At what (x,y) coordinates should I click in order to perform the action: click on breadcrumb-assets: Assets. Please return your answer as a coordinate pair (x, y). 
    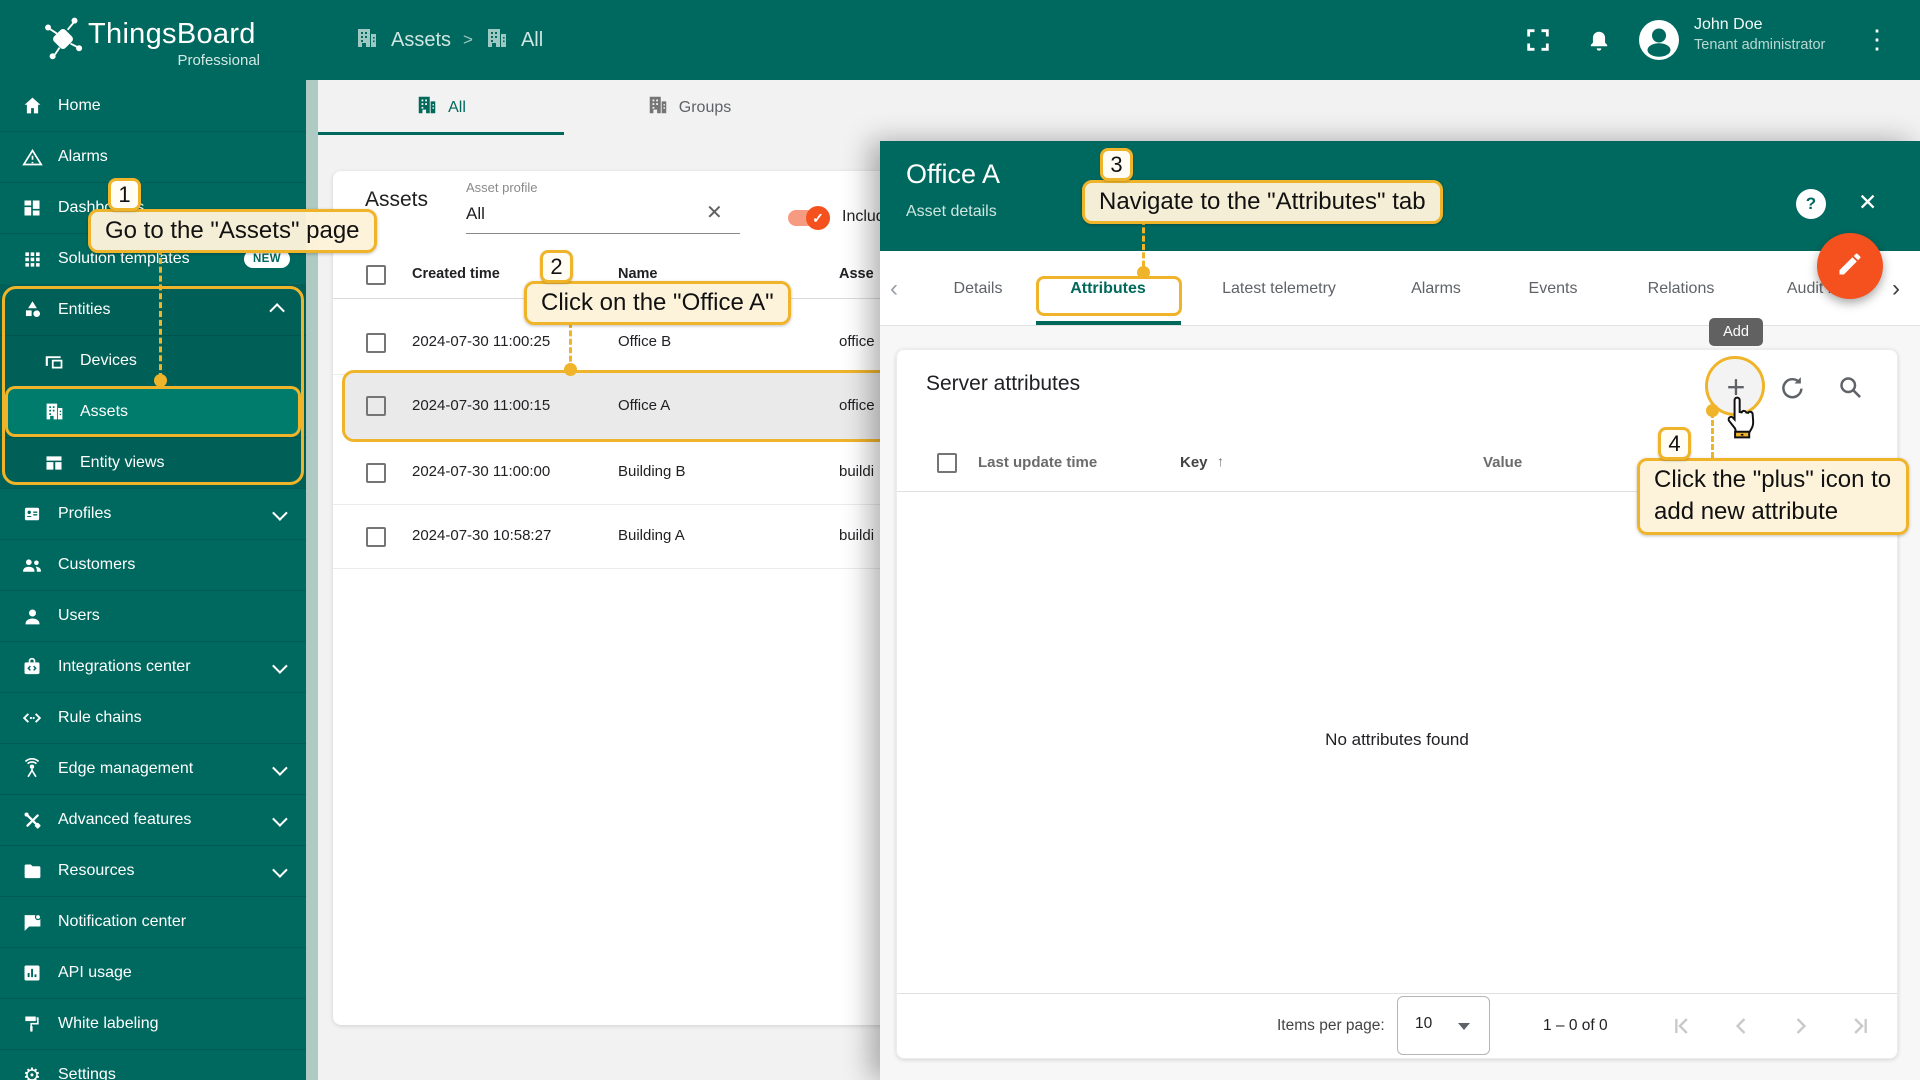
    Looking at the image, I should click on (421, 40).